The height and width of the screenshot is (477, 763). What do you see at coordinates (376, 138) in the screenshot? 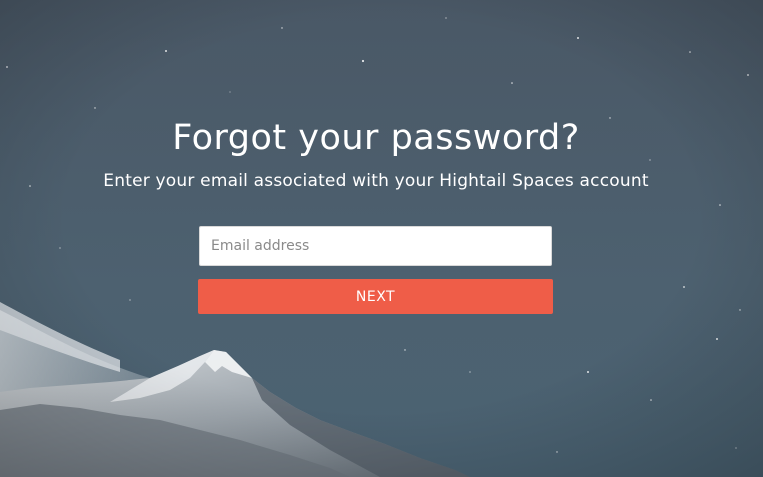
I see `page-title: Forgot your password?` at bounding box center [376, 138].